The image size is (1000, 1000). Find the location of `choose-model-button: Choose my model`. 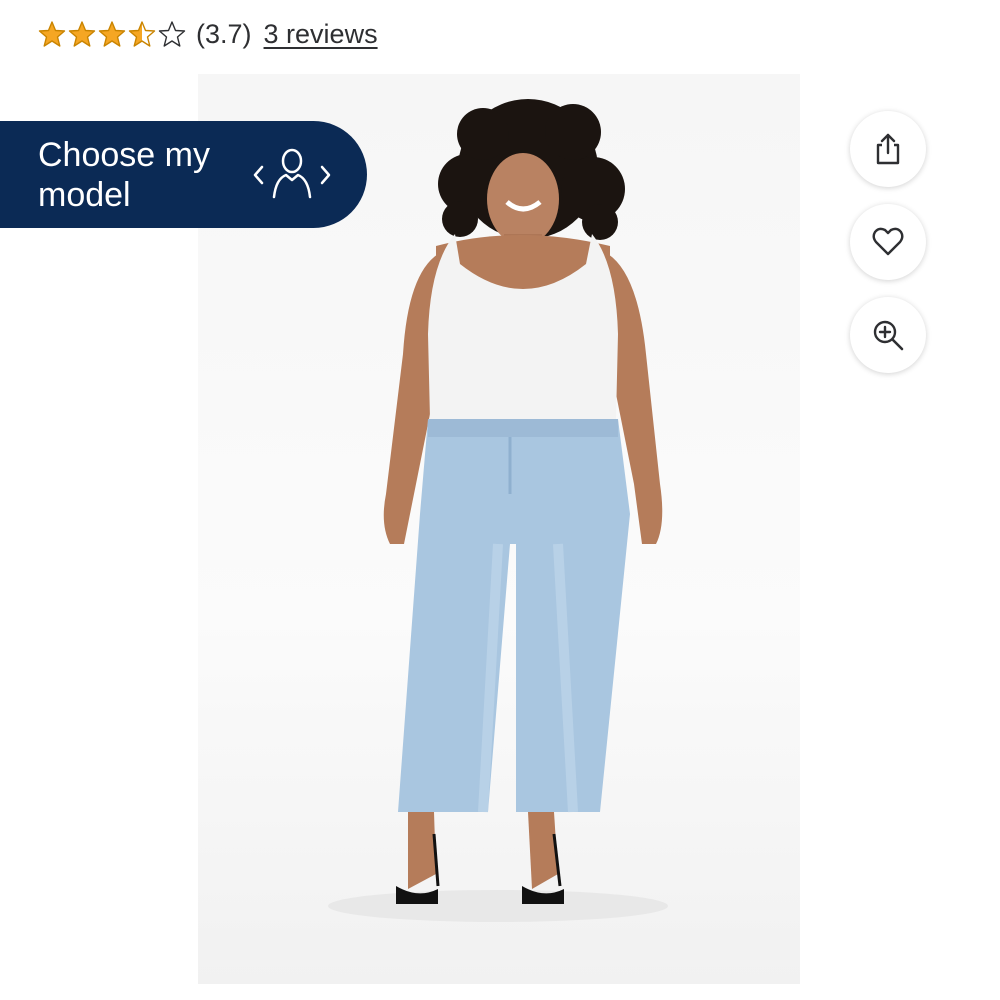

choose-model-button: Choose my model is located at coordinates (183, 174).